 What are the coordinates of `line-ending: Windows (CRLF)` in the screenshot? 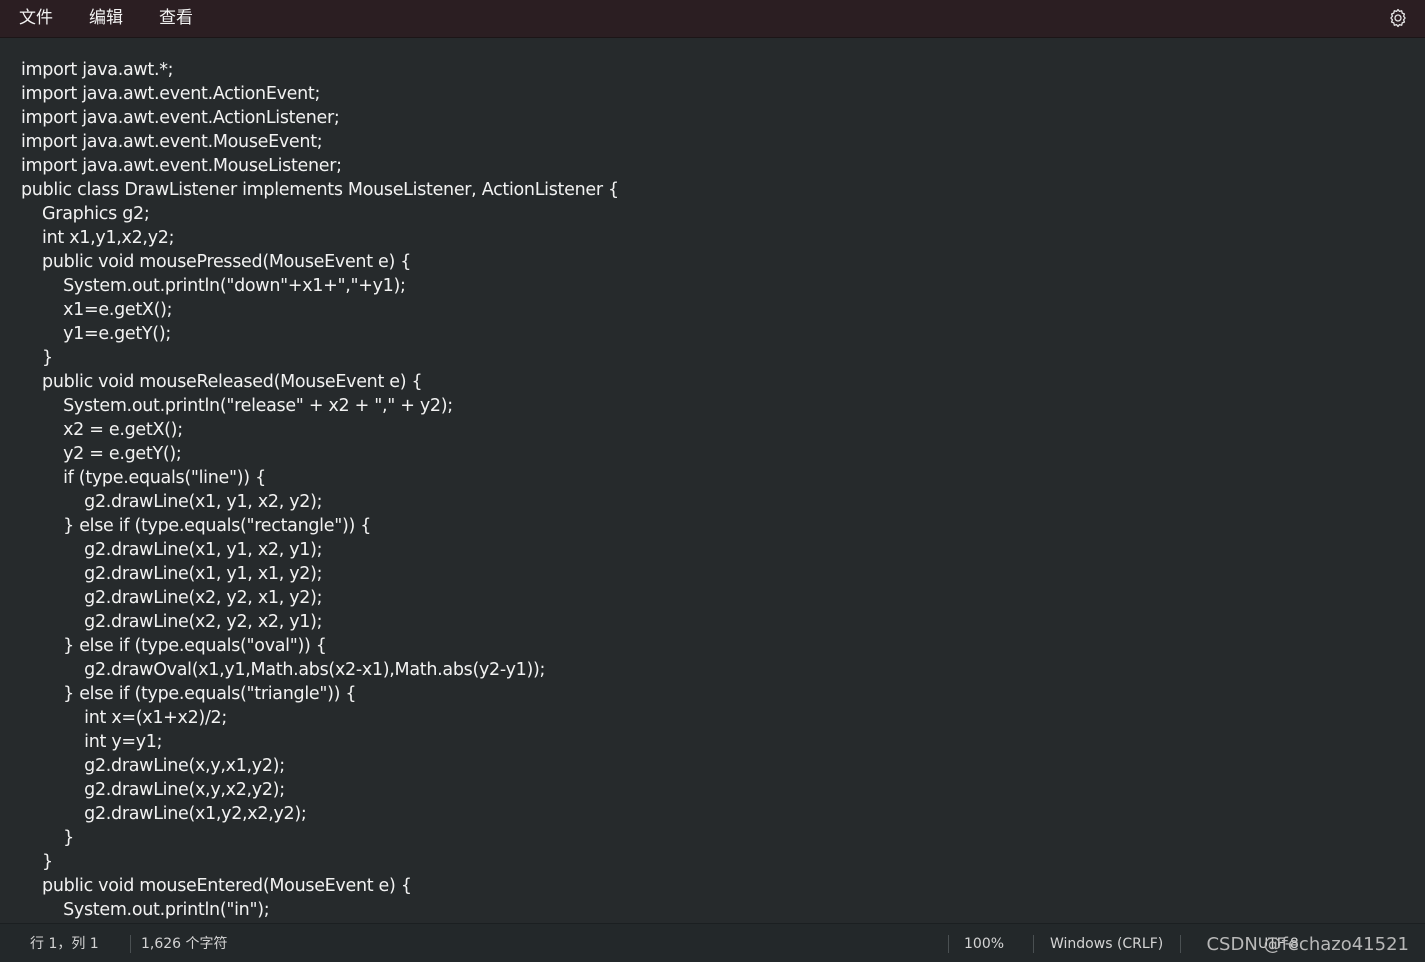 It's located at (1106, 943).